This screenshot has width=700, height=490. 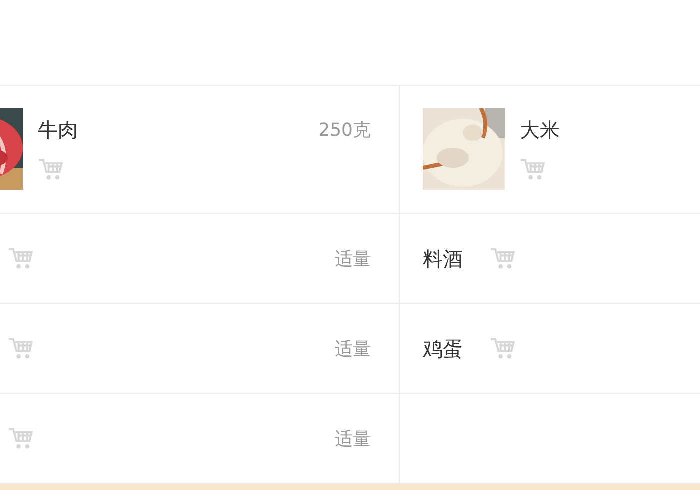 What do you see at coordinates (443, 258) in the screenshot?
I see `ingredient-name: 料酒` at bounding box center [443, 258].